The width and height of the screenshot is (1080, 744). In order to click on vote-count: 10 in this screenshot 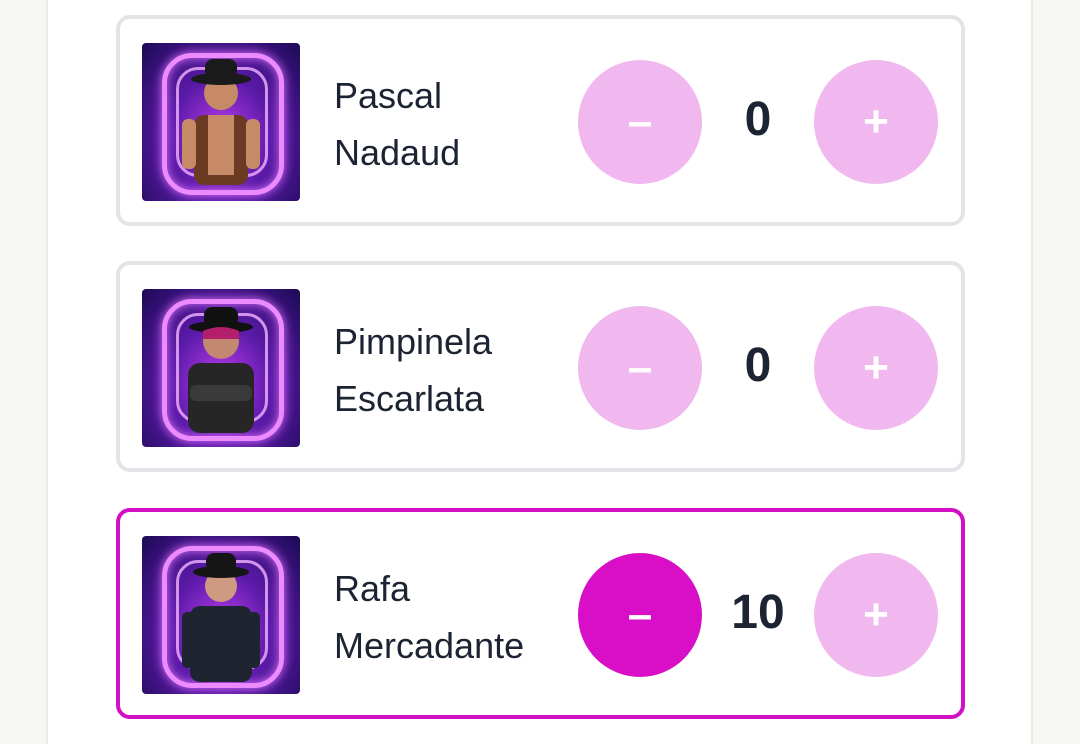, I will do `click(758, 612)`.